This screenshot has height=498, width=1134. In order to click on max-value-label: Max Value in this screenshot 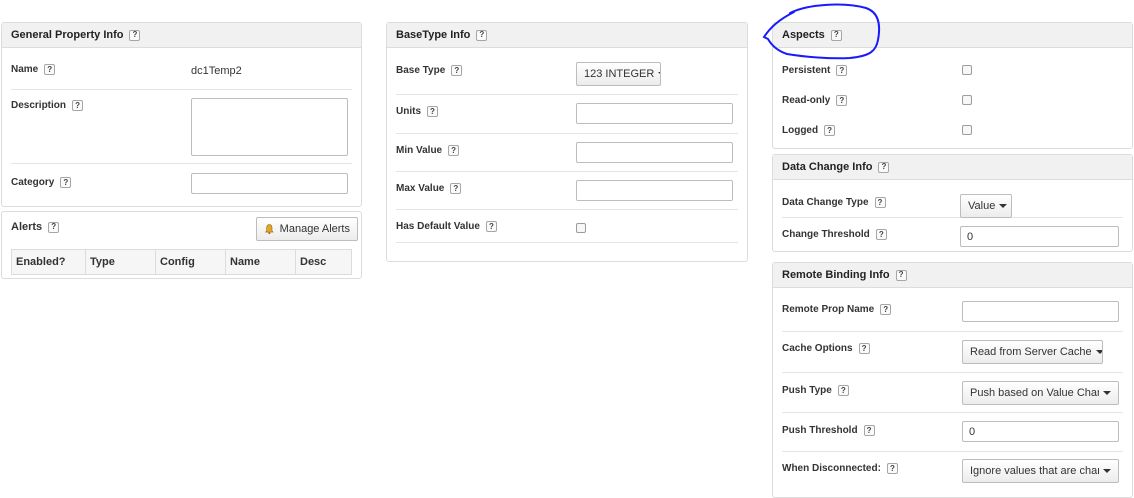, I will do `click(420, 188)`.